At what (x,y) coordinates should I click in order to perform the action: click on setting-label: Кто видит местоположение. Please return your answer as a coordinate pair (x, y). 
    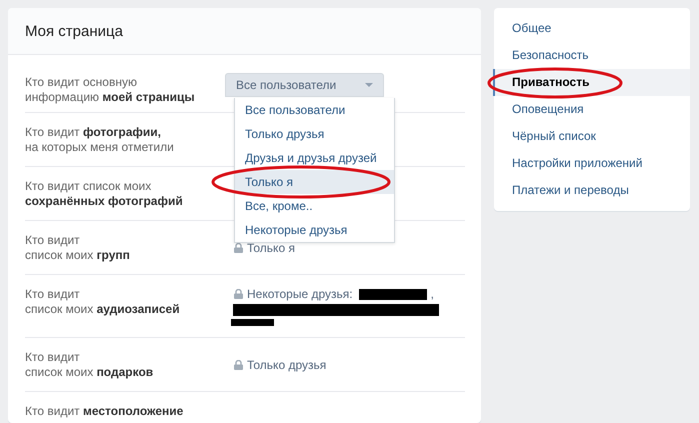
    Looking at the image, I should click on (104, 411).